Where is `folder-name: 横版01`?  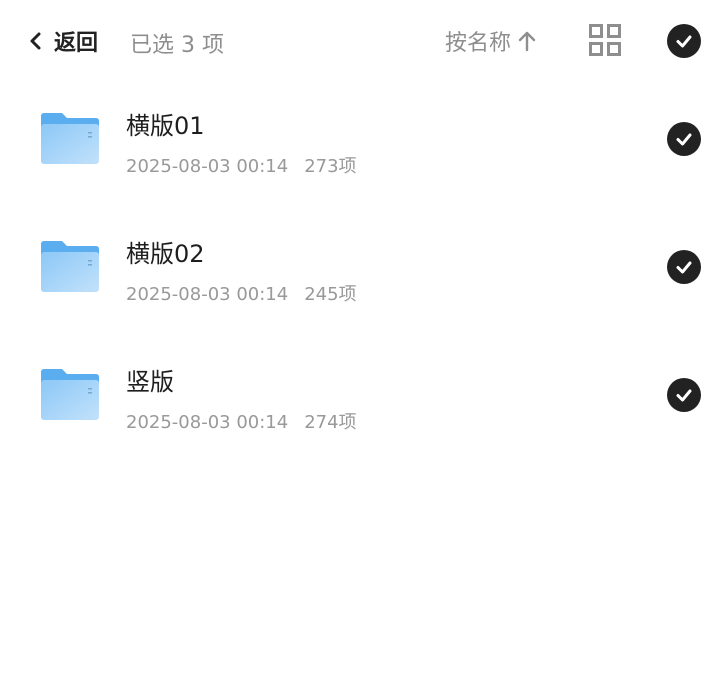
folder-name: 横版01 is located at coordinates (165, 126).